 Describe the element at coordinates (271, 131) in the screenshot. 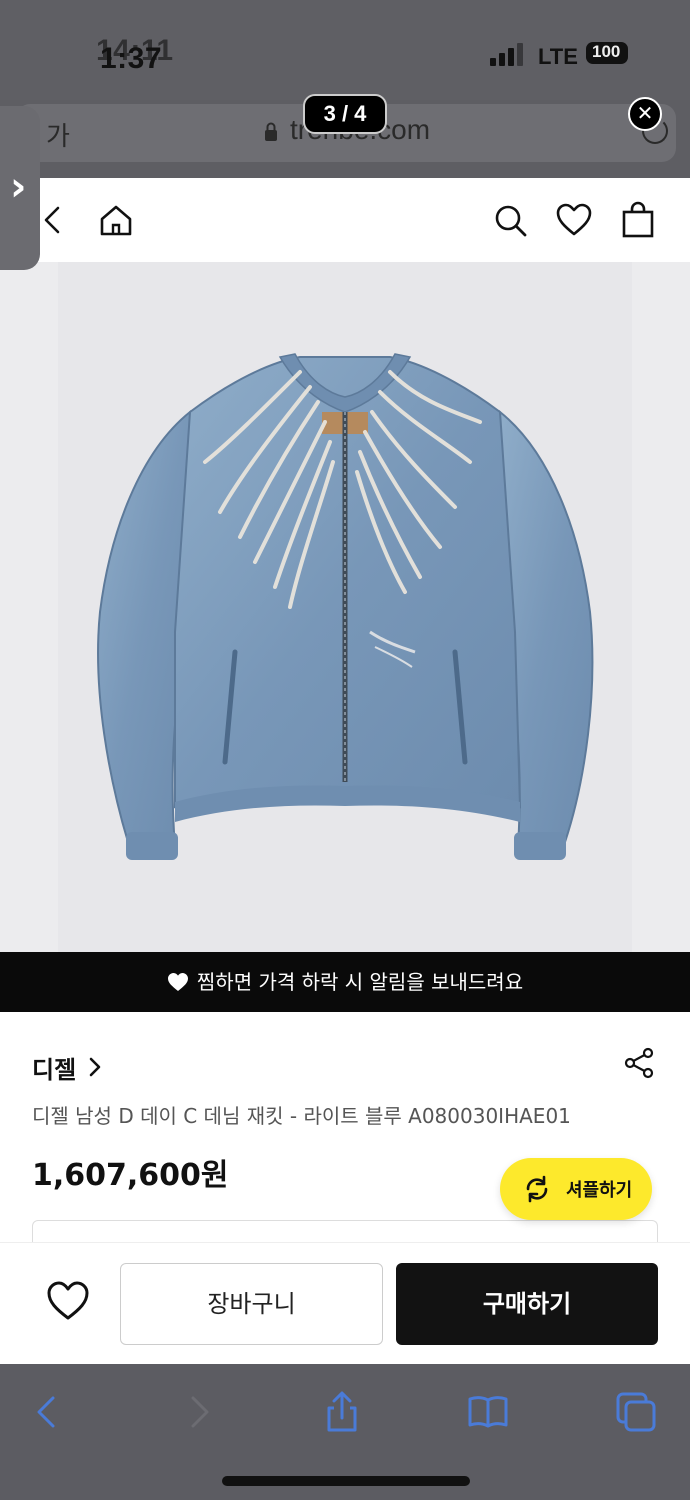

I see `lock-icon` at that location.